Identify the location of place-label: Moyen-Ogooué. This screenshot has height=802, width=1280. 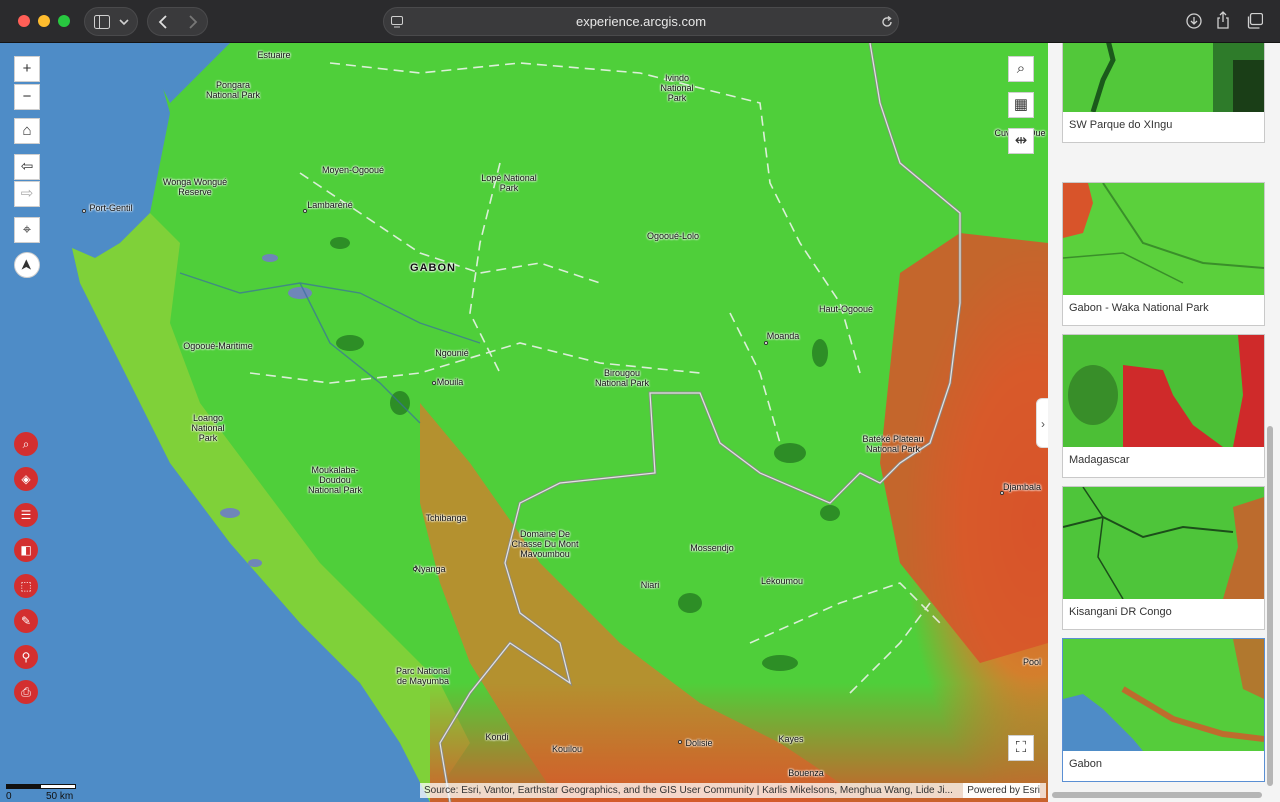
(353, 170).